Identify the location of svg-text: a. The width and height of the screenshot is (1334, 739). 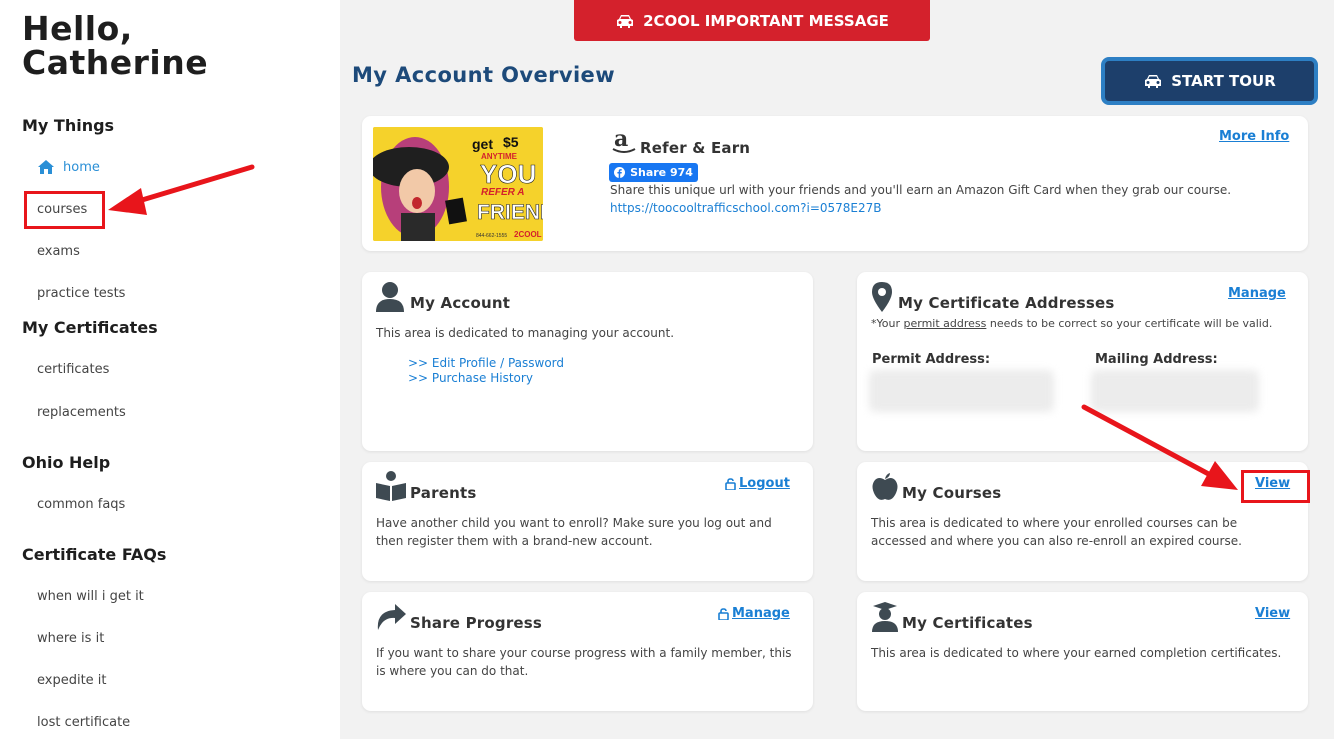
(621, 140).